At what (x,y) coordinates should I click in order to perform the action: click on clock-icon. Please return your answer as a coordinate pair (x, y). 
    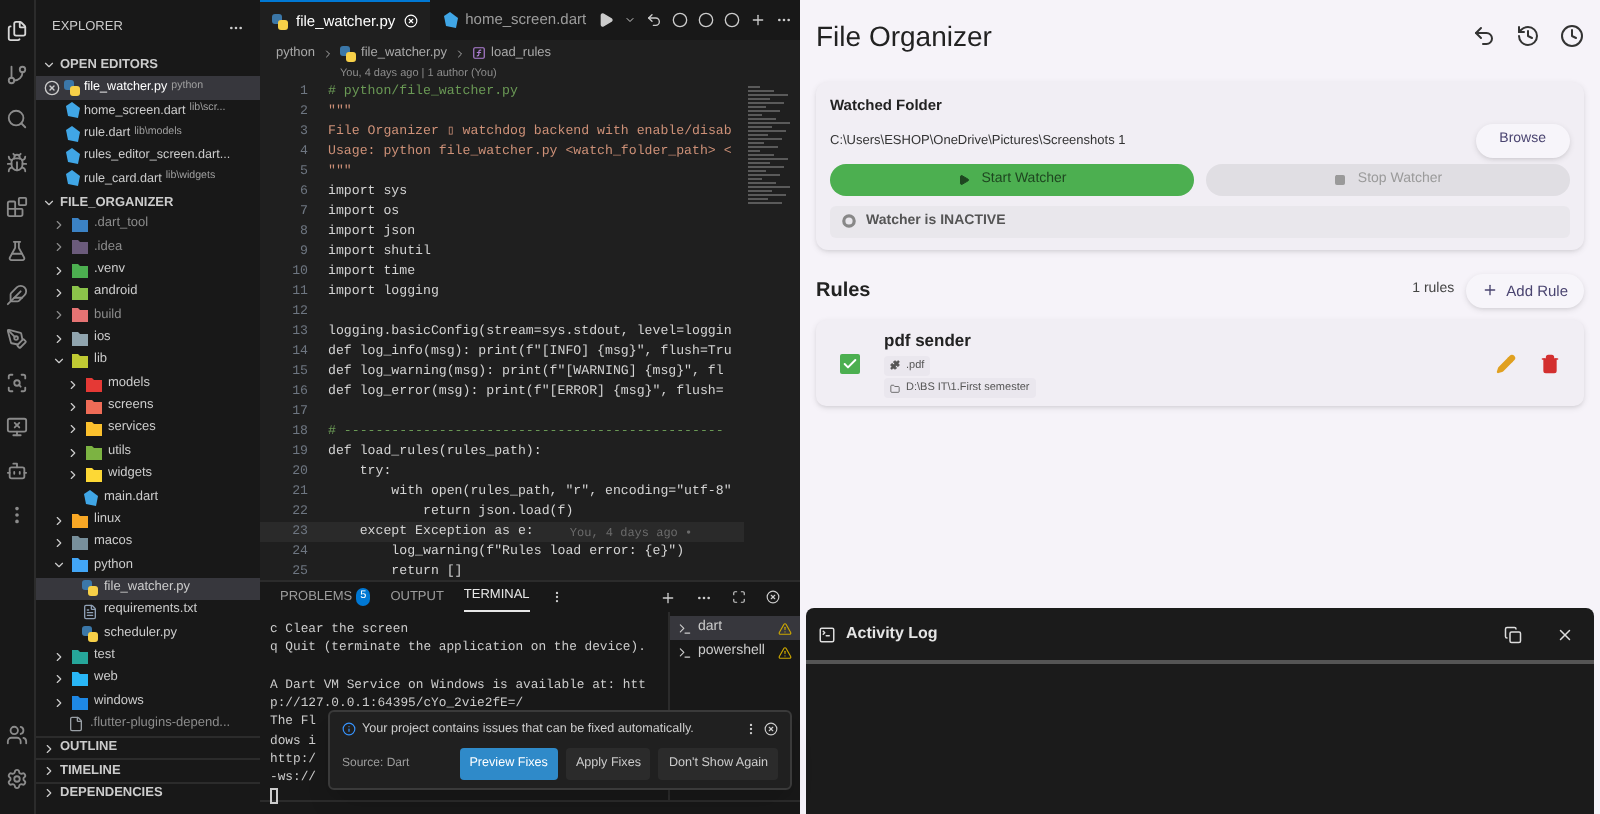
    Looking at the image, I should click on (1572, 36).